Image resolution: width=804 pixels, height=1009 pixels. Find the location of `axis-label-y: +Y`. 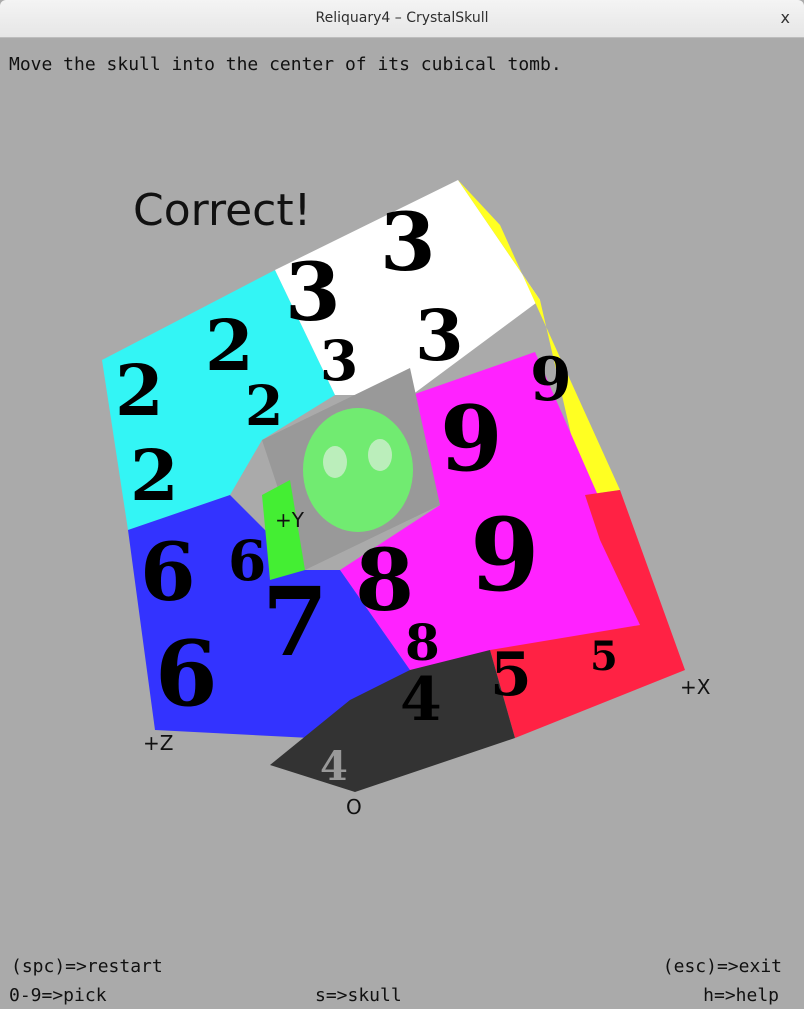

axis-label-y: +Y is located at coordinates (290, 520).